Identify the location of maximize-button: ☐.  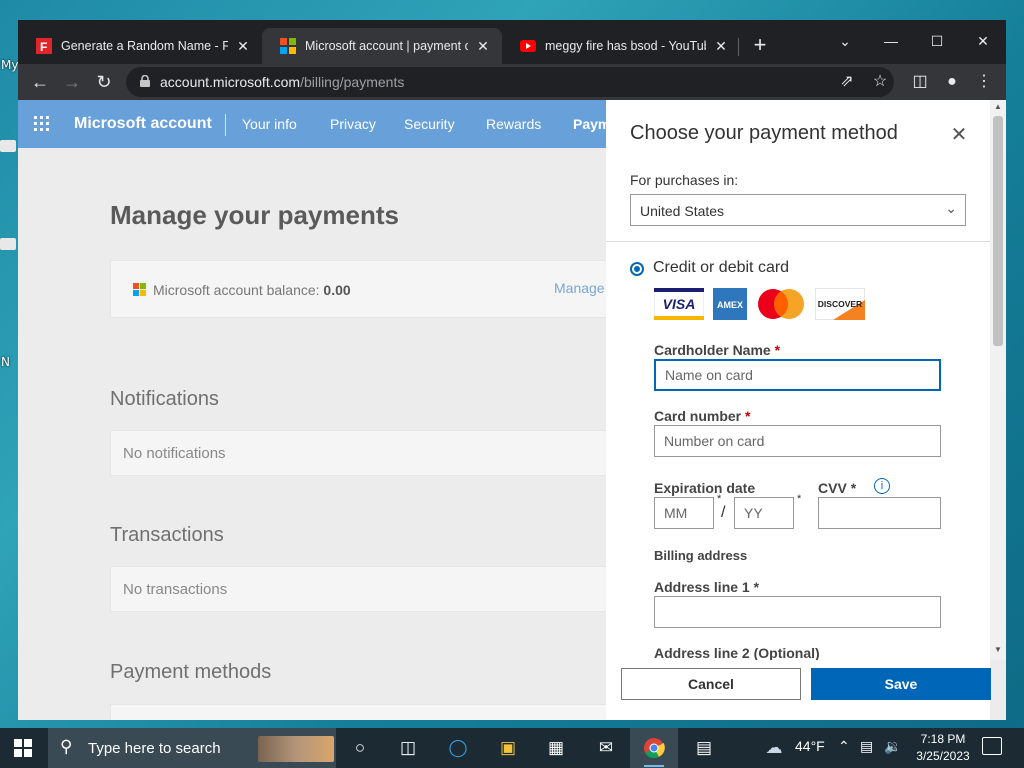
(937, 41).